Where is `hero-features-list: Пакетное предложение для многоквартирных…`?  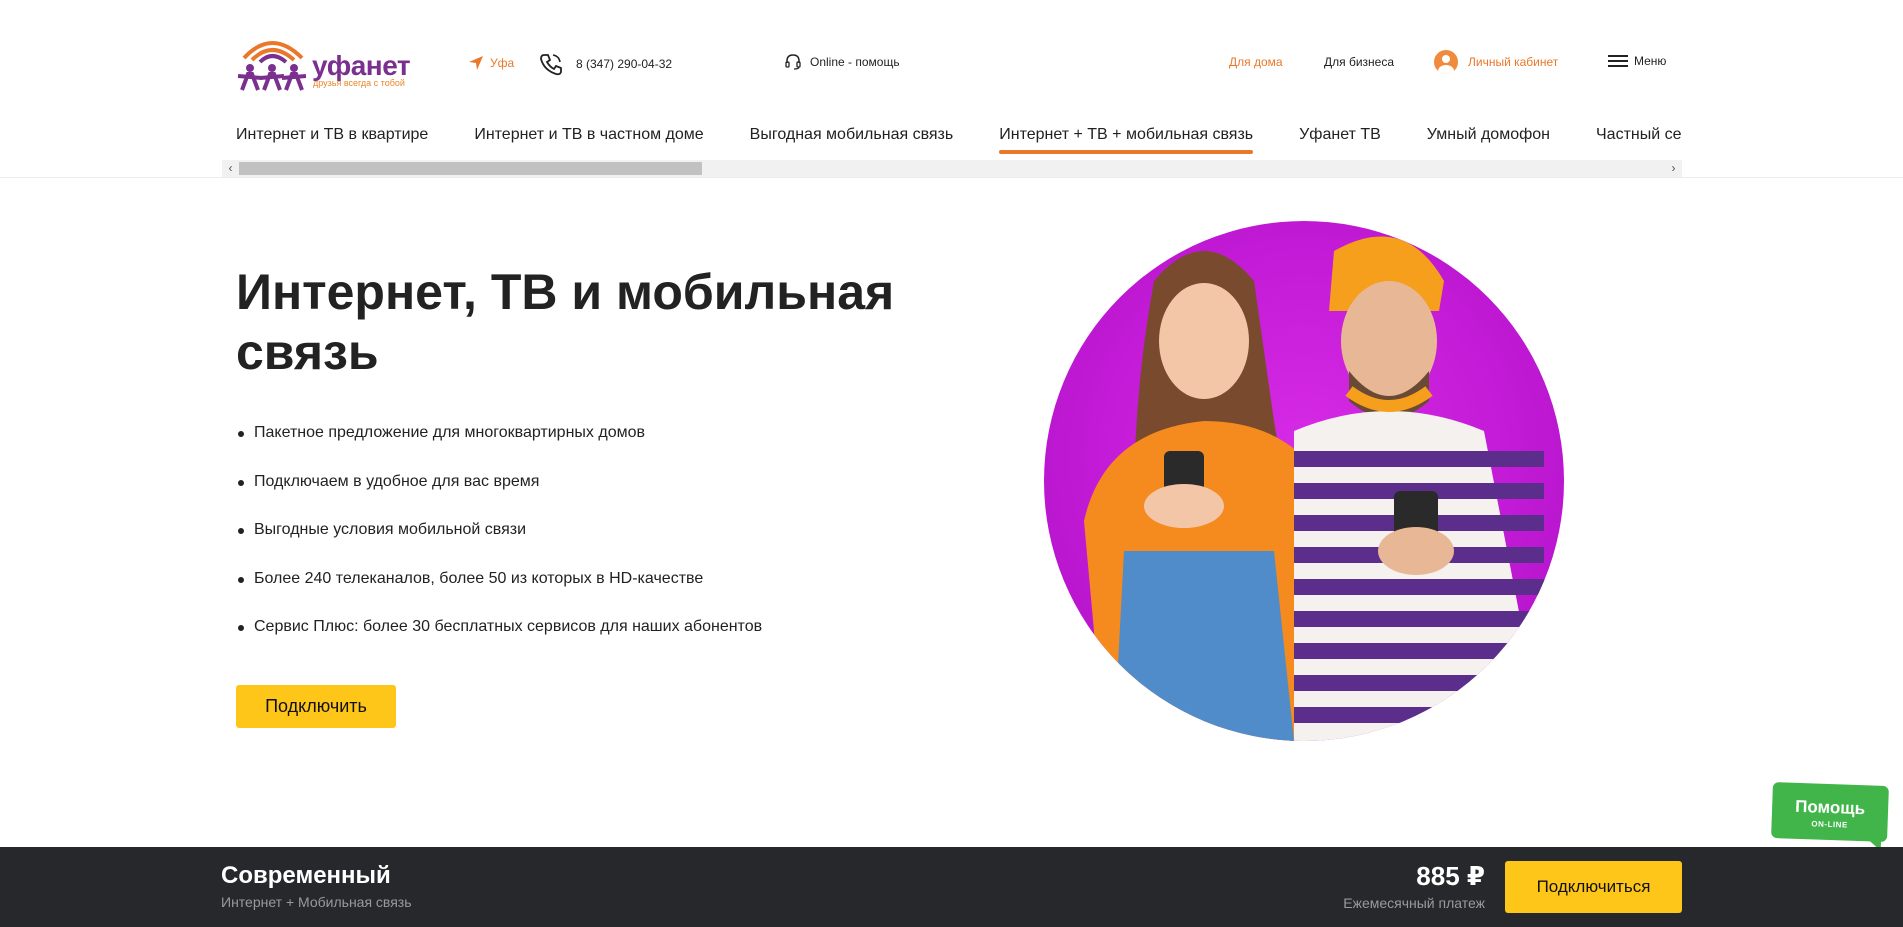 hero-features-list: Пакетное предложение для многоквартирных… is located at coordinates (499, 545).